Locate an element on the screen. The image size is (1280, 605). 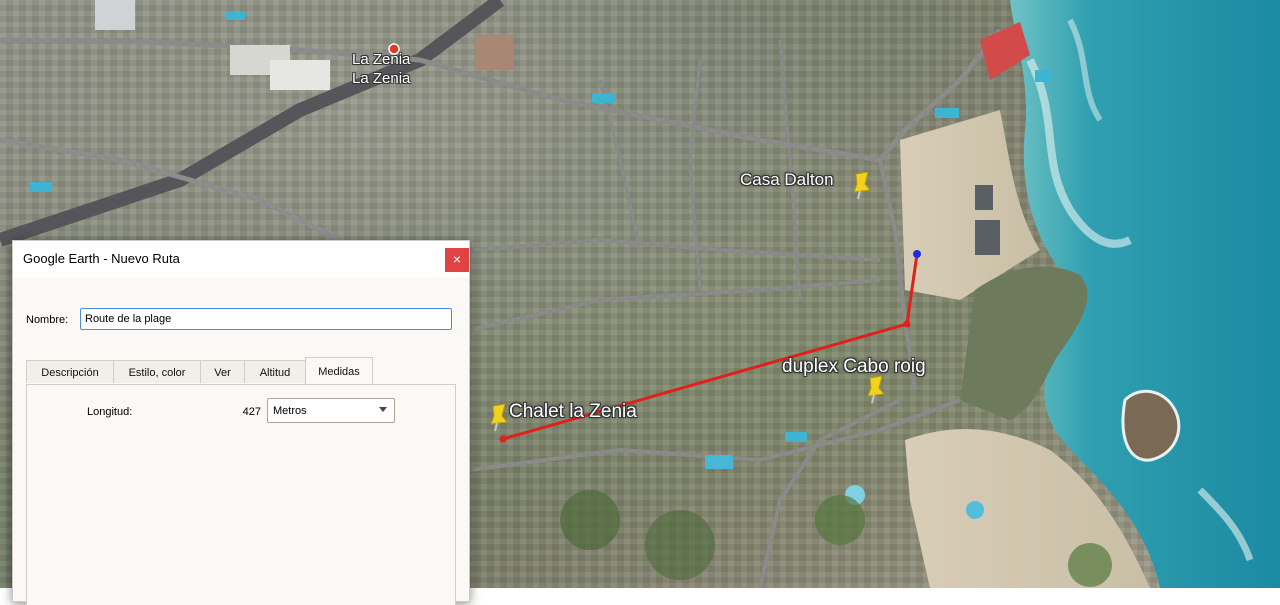
tab-ver: Ver is located at coordinates (222, 371).